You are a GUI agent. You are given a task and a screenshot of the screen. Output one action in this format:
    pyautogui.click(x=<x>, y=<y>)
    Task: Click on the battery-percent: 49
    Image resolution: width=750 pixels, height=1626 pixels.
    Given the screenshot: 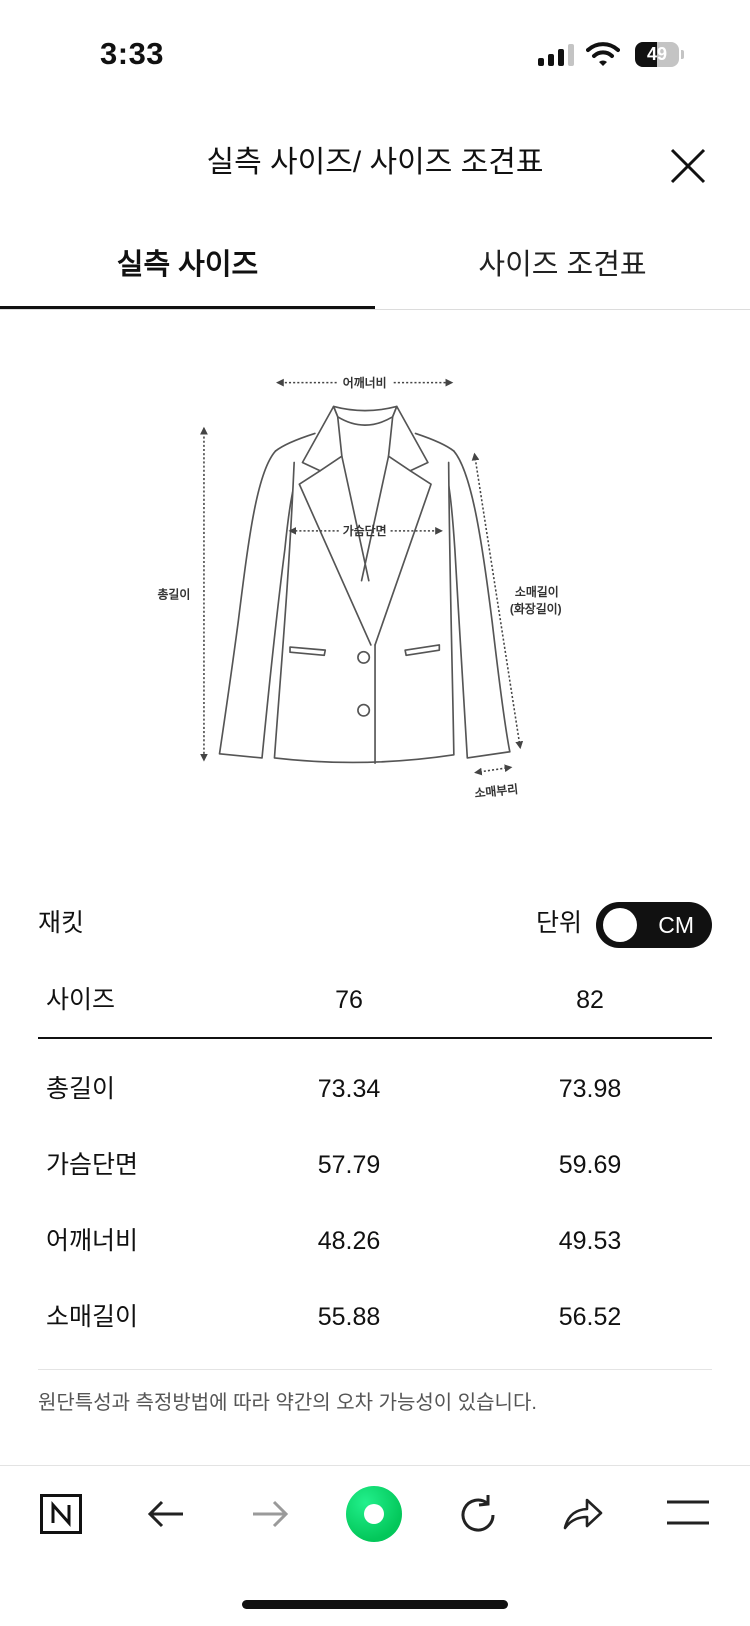 What is the action you would take?
    pyautogui.click(x=657, y=54)
    